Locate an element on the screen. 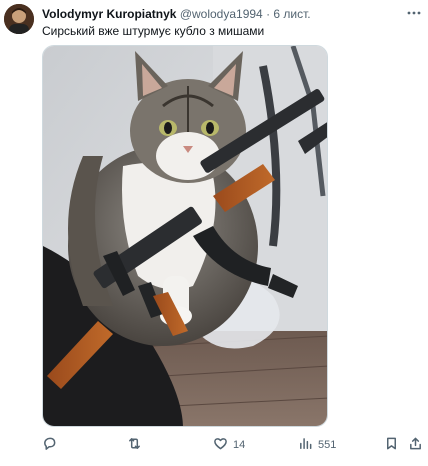 This screenshot has height=466, width=428. tweet-actions: 14 551 is located at coordinates (214, 445).